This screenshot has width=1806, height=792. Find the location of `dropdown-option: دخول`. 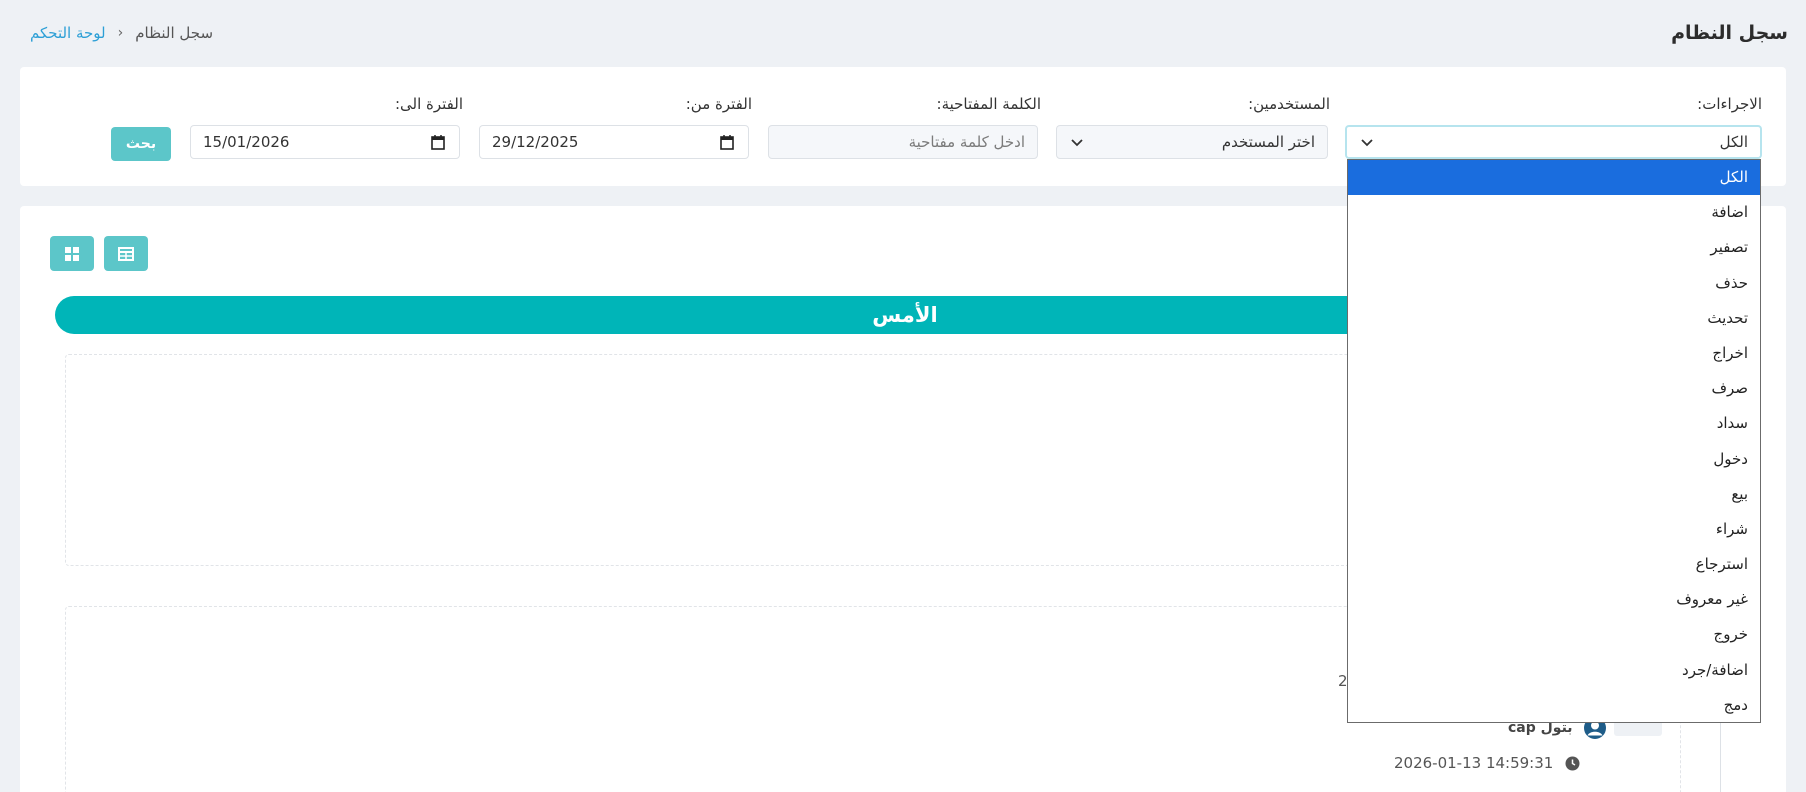

dropdown-option: دخول is located at coordinates (1554, 459).